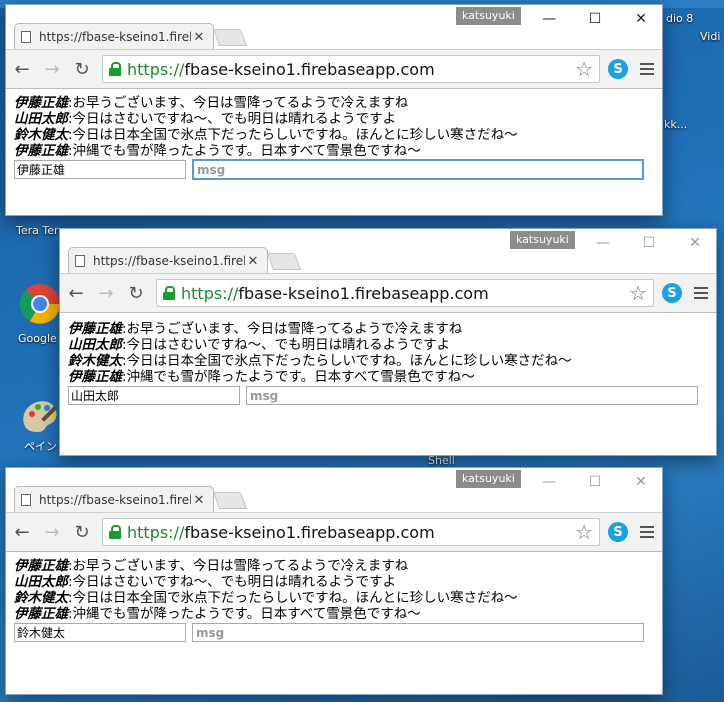  I want to click on paint-icon, so click(40, 416).